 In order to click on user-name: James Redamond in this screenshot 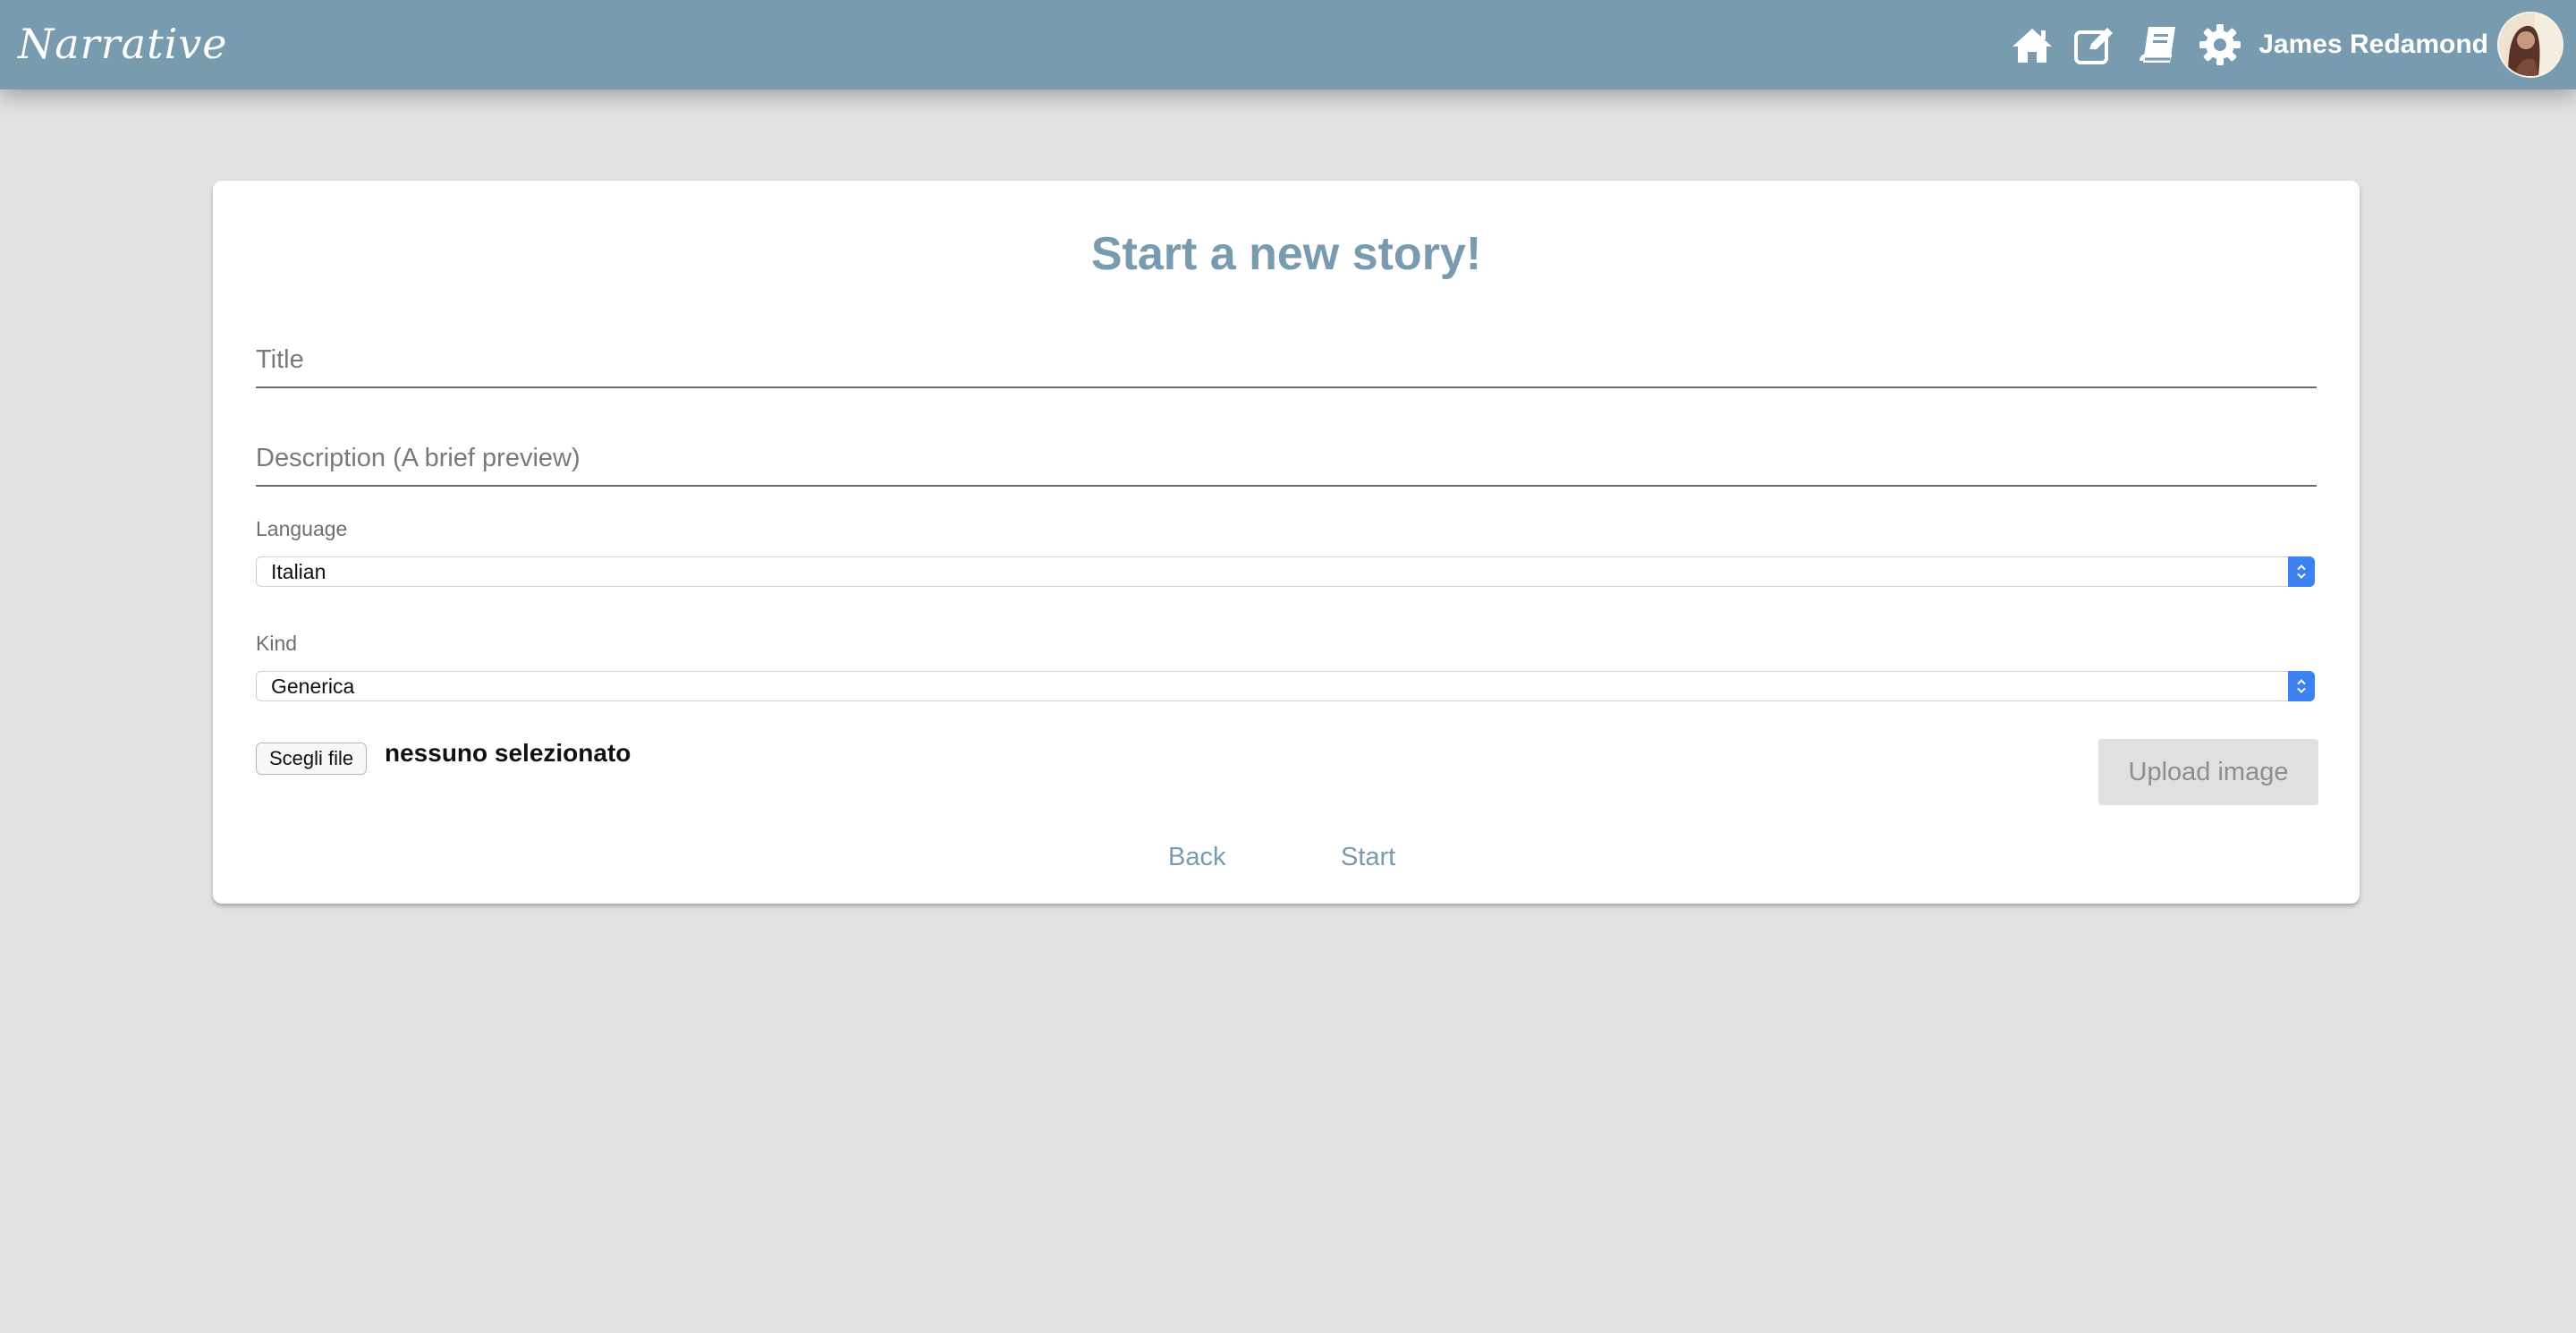, I will do `click(2373, 45)`.